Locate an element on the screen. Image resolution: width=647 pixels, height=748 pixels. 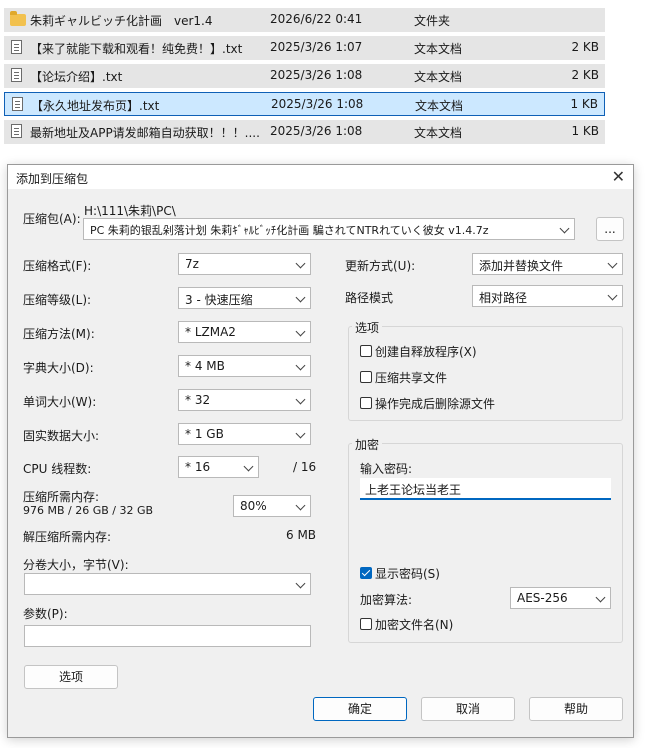
options-group-title: 选项 is located at coordinates (367, 327).